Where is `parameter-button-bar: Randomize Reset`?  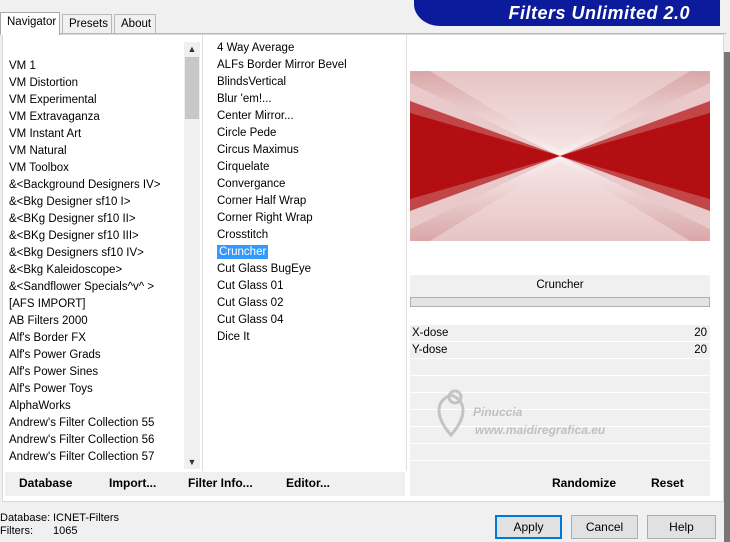 parameter-button-bar: Randomize Reset is located at coordinates (560, 484).